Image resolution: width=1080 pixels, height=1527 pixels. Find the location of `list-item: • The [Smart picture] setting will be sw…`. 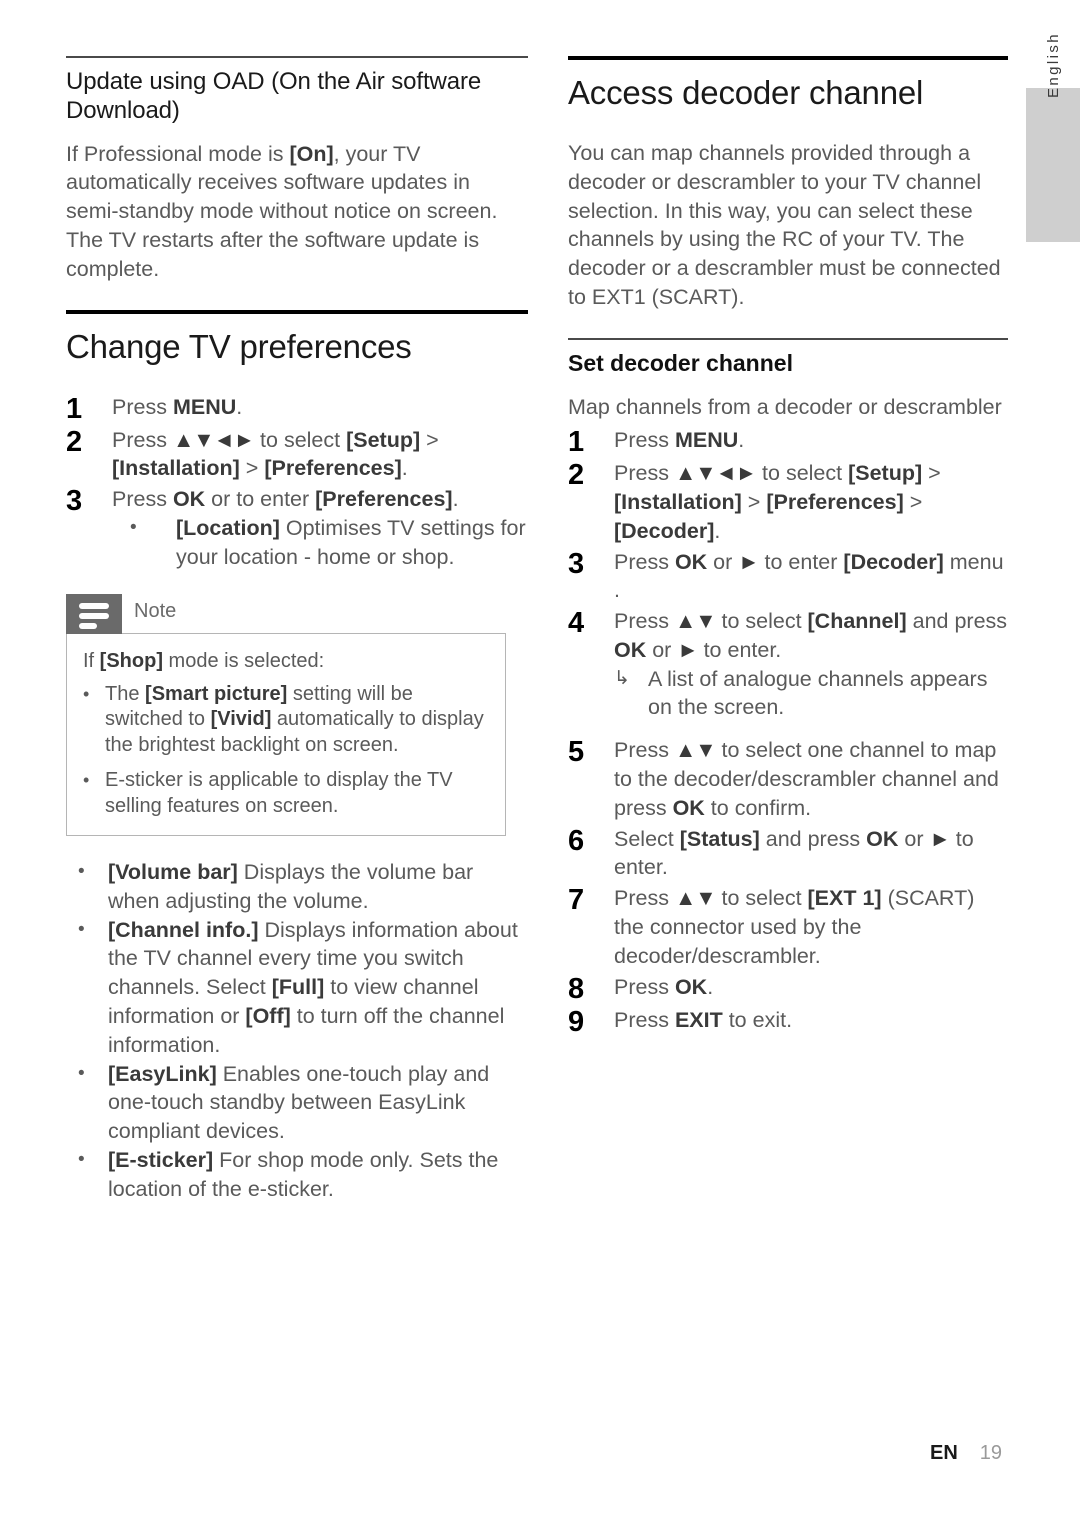

list-item: • The [Smart picture] setting will be sw… is located at coordinates (286, 720).